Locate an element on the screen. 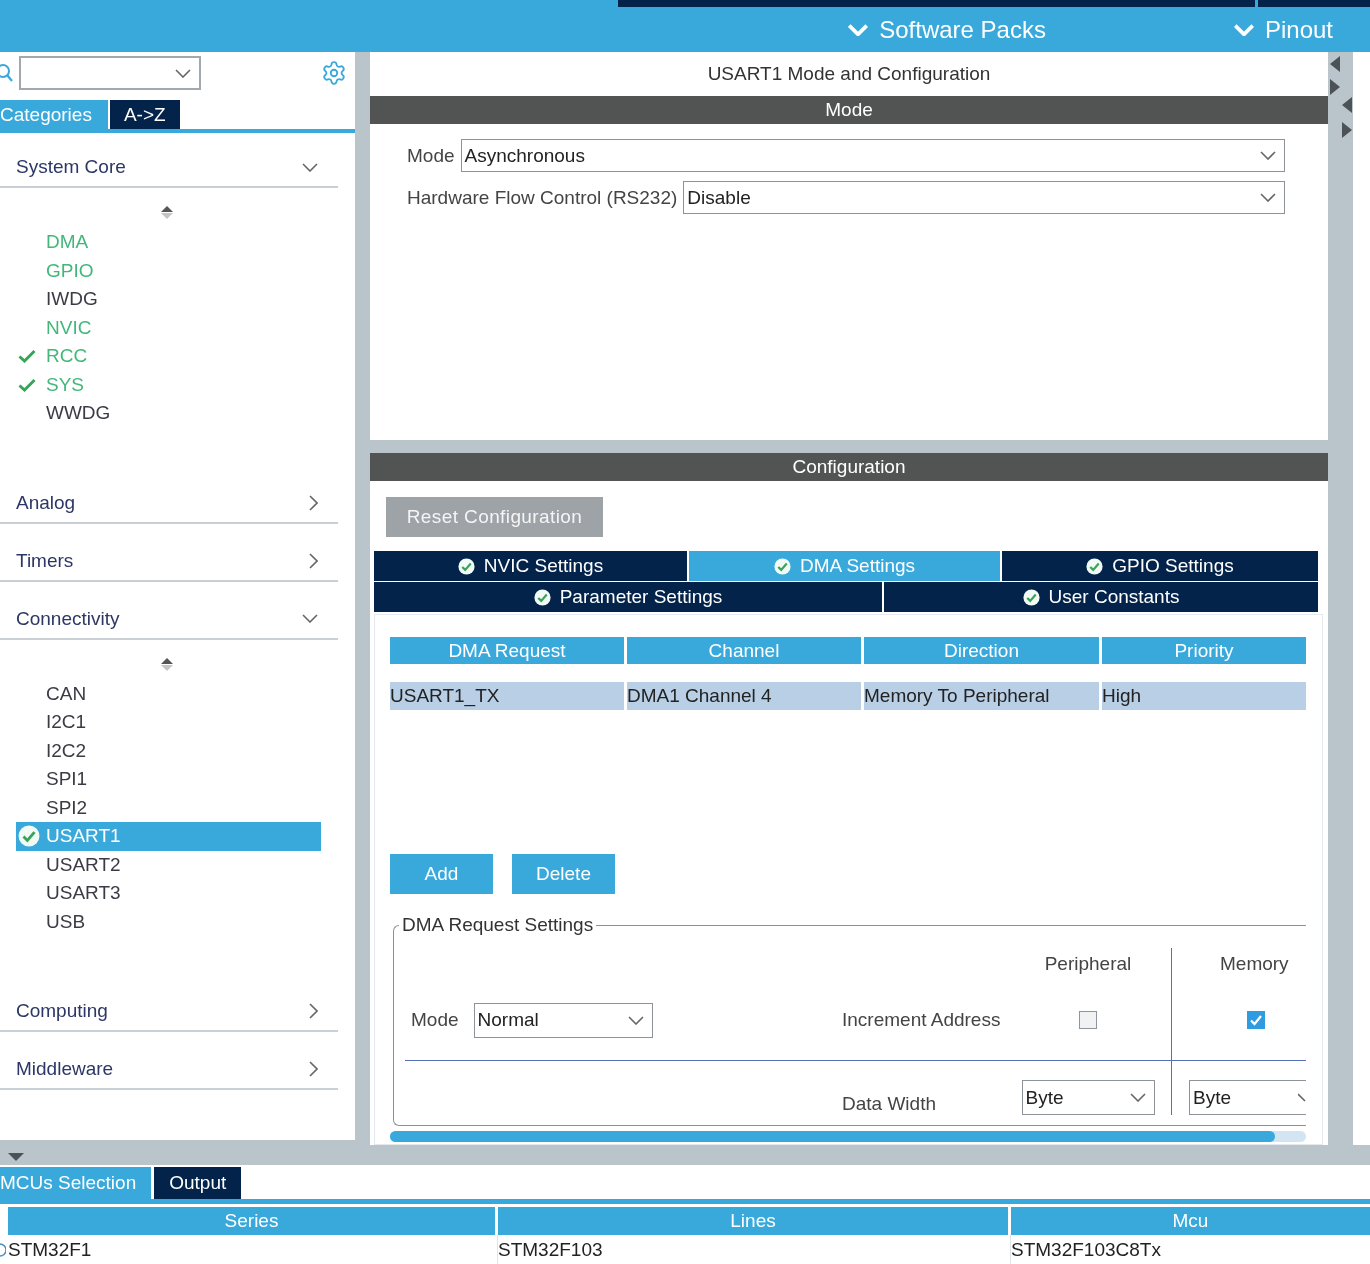 The image size is (1370, 1264). section-header: Configuration is located at coordinates (849, 467).